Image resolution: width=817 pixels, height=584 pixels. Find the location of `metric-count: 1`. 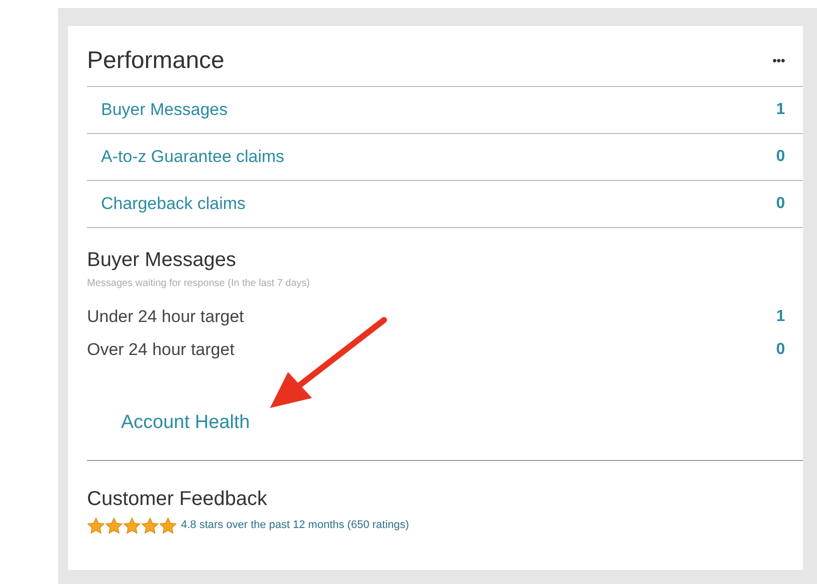

metric-count: 1 is located at coordinates (780, 110).